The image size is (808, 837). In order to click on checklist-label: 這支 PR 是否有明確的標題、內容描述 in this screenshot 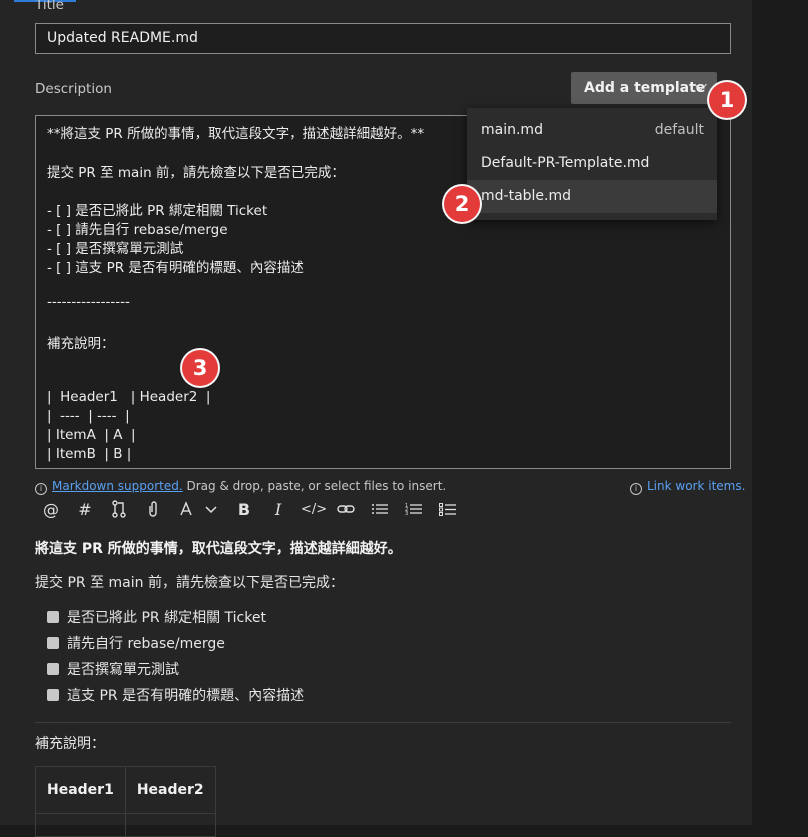, I will do `click(186, 696)`.